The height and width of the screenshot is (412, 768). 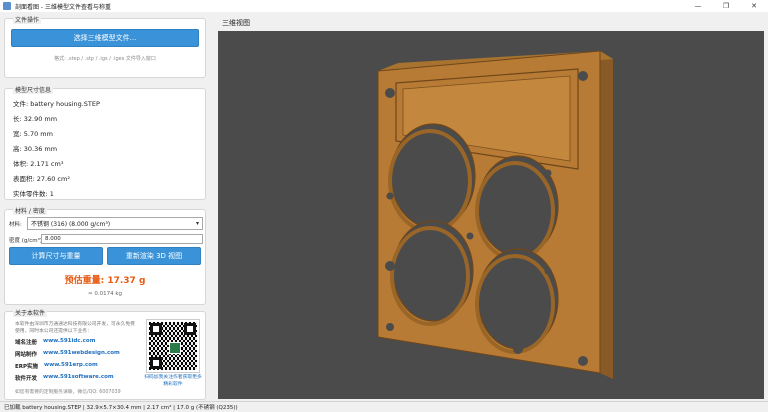 I want to click on about-key: ERP实施, so click(x=27, y=367).